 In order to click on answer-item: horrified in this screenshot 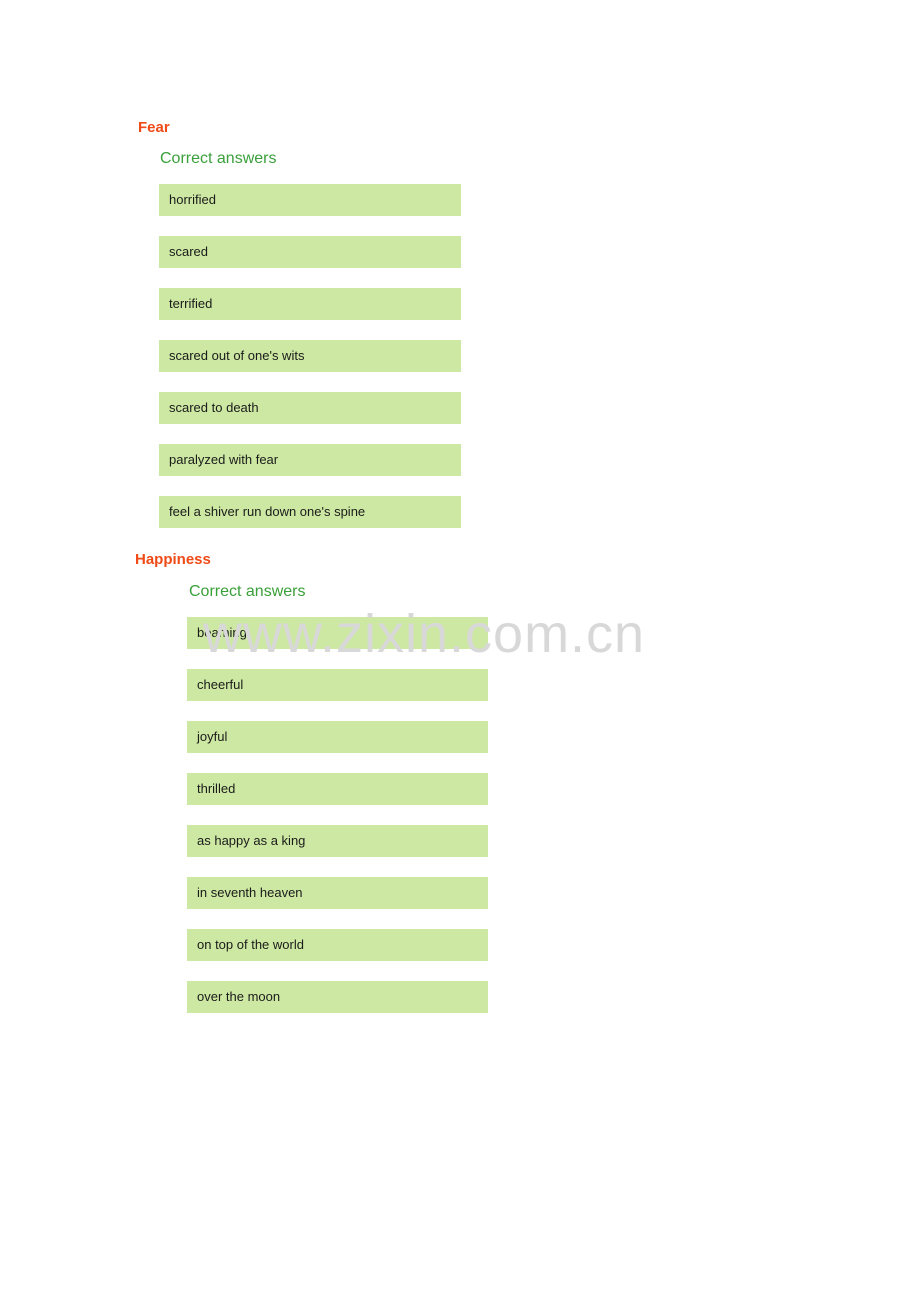, I will do `click(310, 200)`.